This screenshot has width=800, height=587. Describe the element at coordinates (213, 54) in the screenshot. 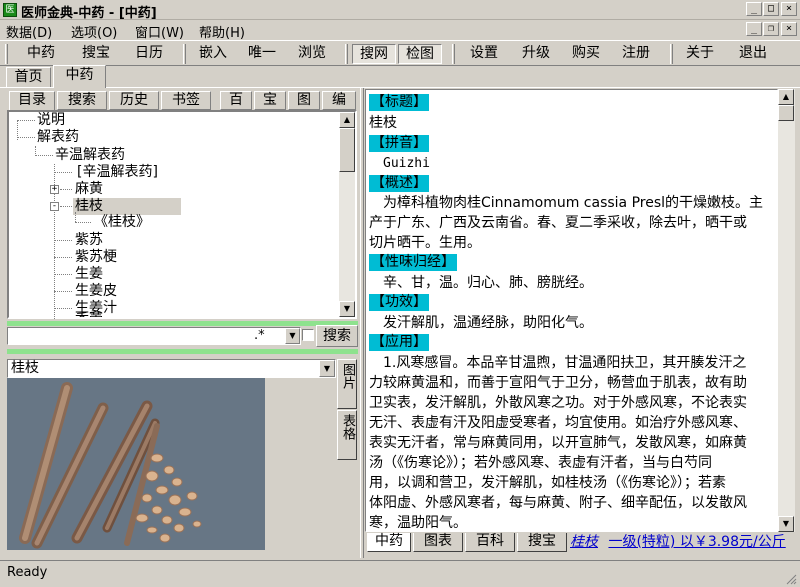

I see `tb-embed-button: 嵌入` at that location.